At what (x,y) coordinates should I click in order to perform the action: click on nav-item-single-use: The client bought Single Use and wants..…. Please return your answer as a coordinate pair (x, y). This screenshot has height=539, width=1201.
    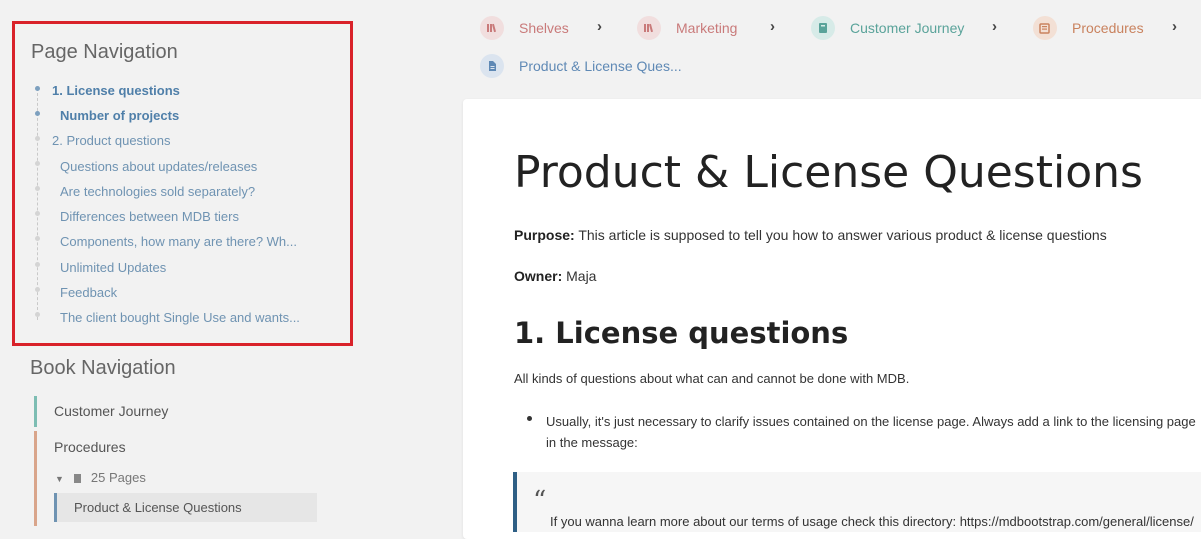
    Looking at the image, I should click on (180, 317).